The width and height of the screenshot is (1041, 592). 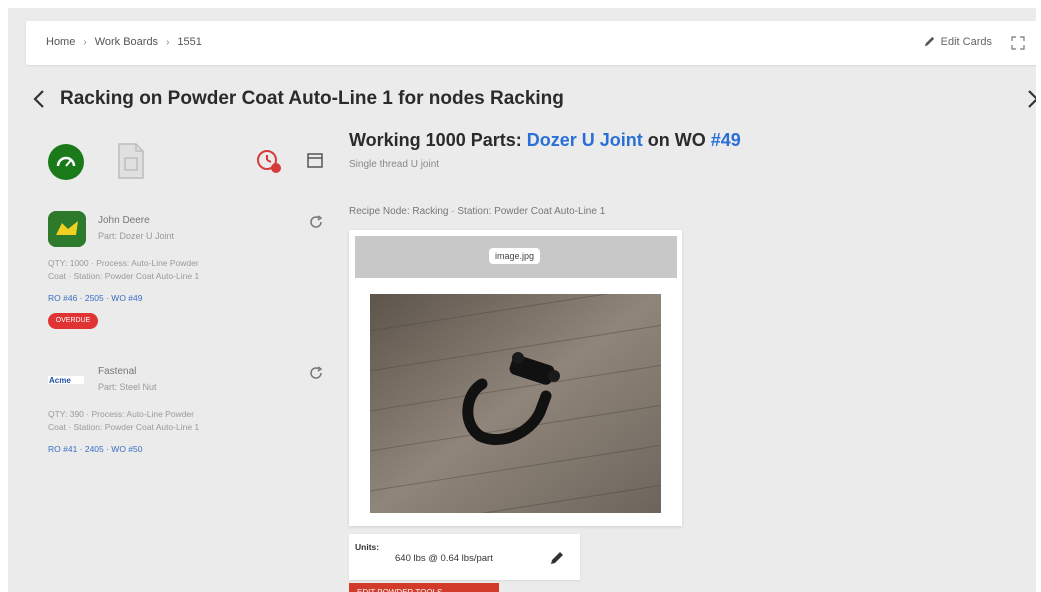 I want to click on gauge-icon, so click(x=66, y=162).